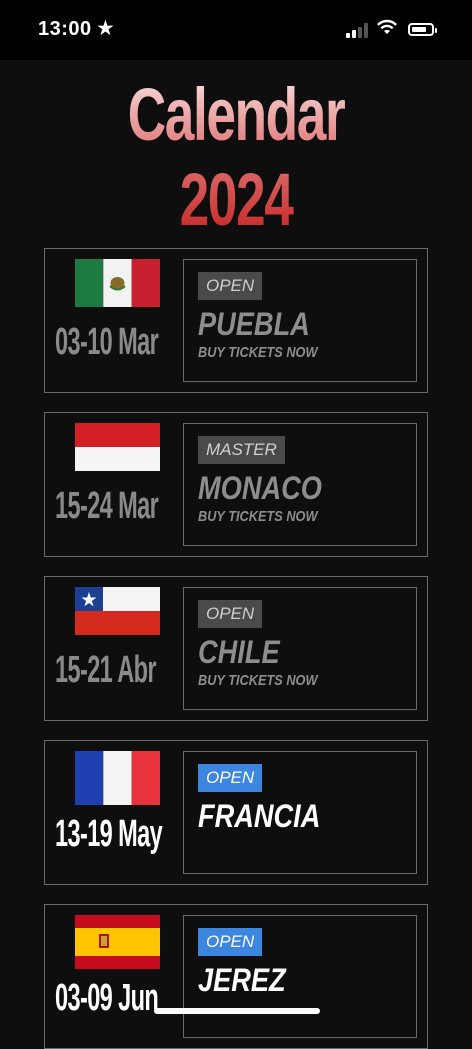  What do you see at coordinates (107, 998) in the screenshot?
I see `event-dates: 03-09 Jun` at bounding box center [107, 998].